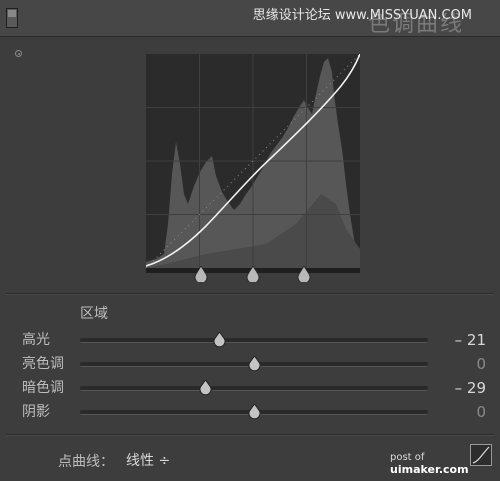  I want to click on slider-label: 阴影, so click(36, 412).